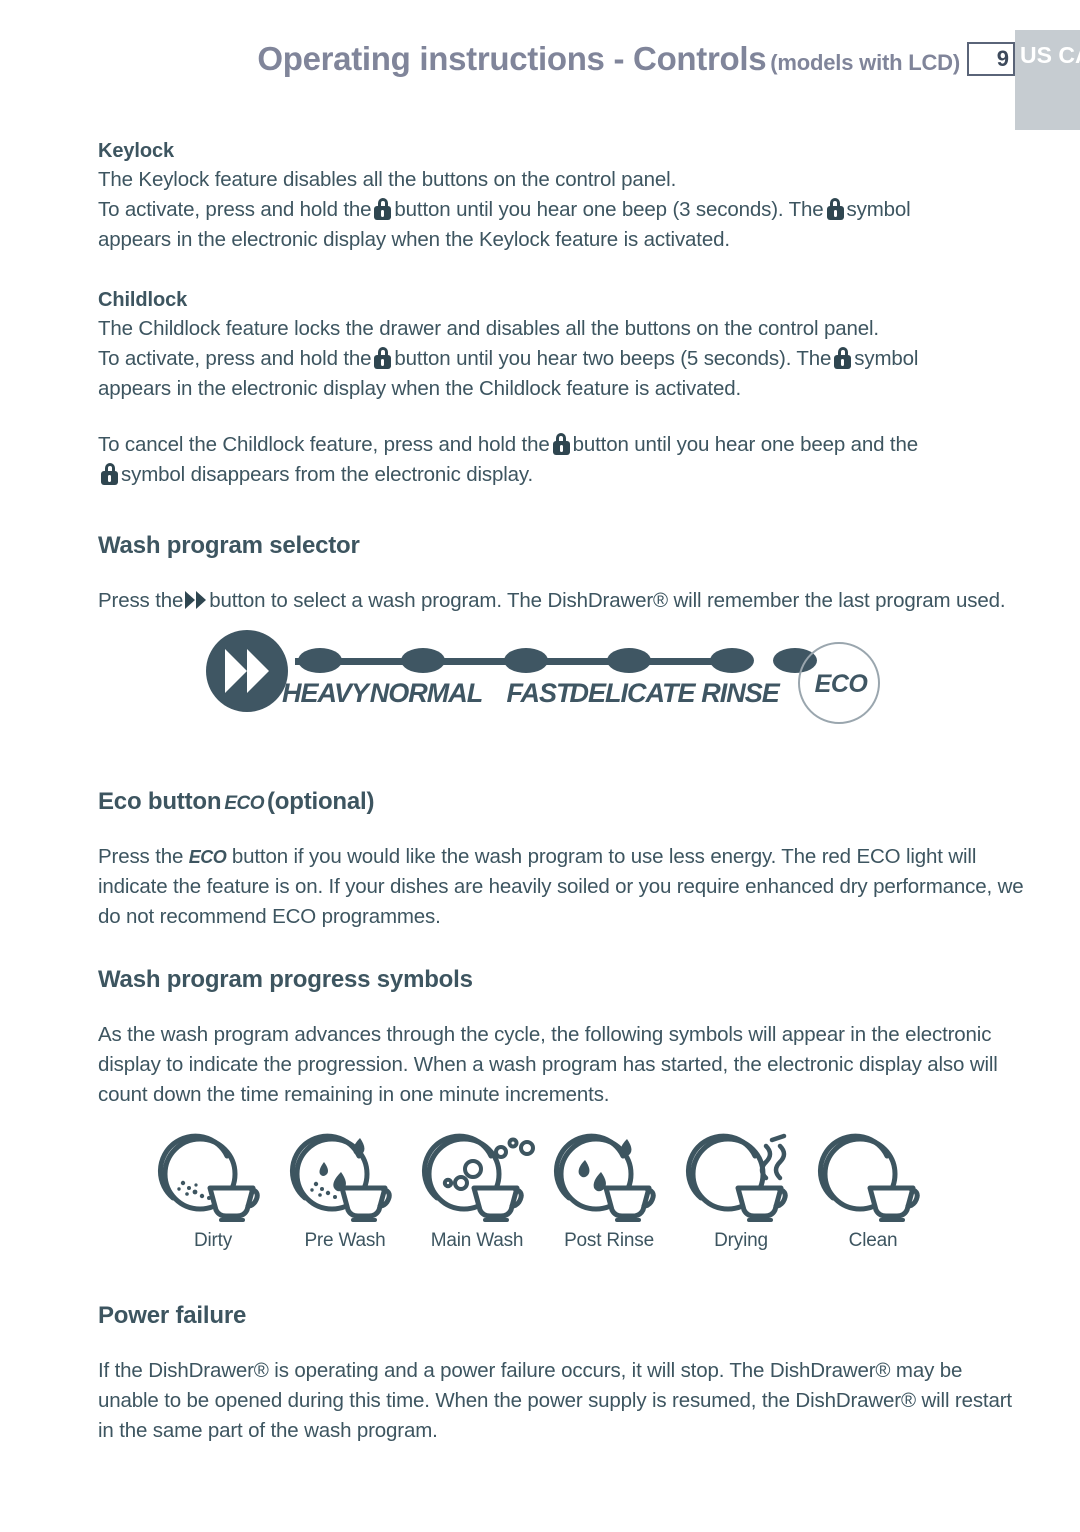 Image resolution: width=1080 pixels, height=1532 pixels. I want to click on program-dot-rinse, so click(732, 660).